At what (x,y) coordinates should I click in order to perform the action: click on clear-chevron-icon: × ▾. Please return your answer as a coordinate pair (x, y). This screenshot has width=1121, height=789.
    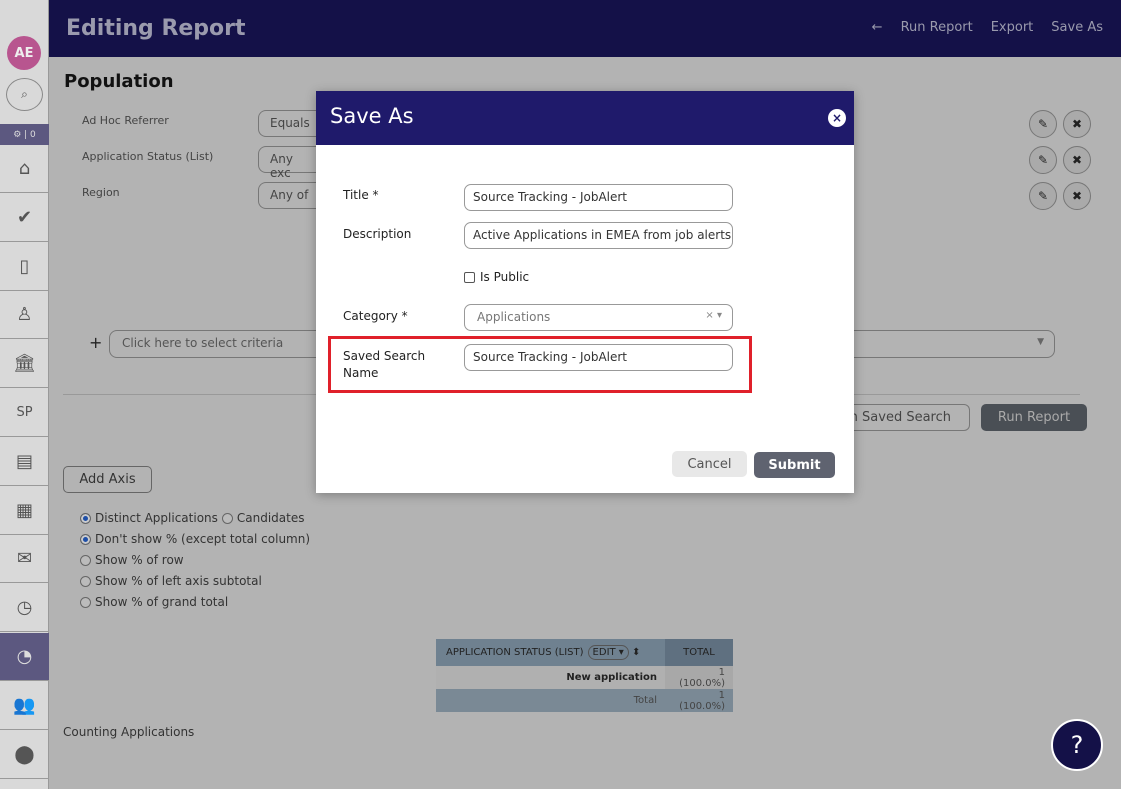
    Looking at the image, I should click on (713, 315).